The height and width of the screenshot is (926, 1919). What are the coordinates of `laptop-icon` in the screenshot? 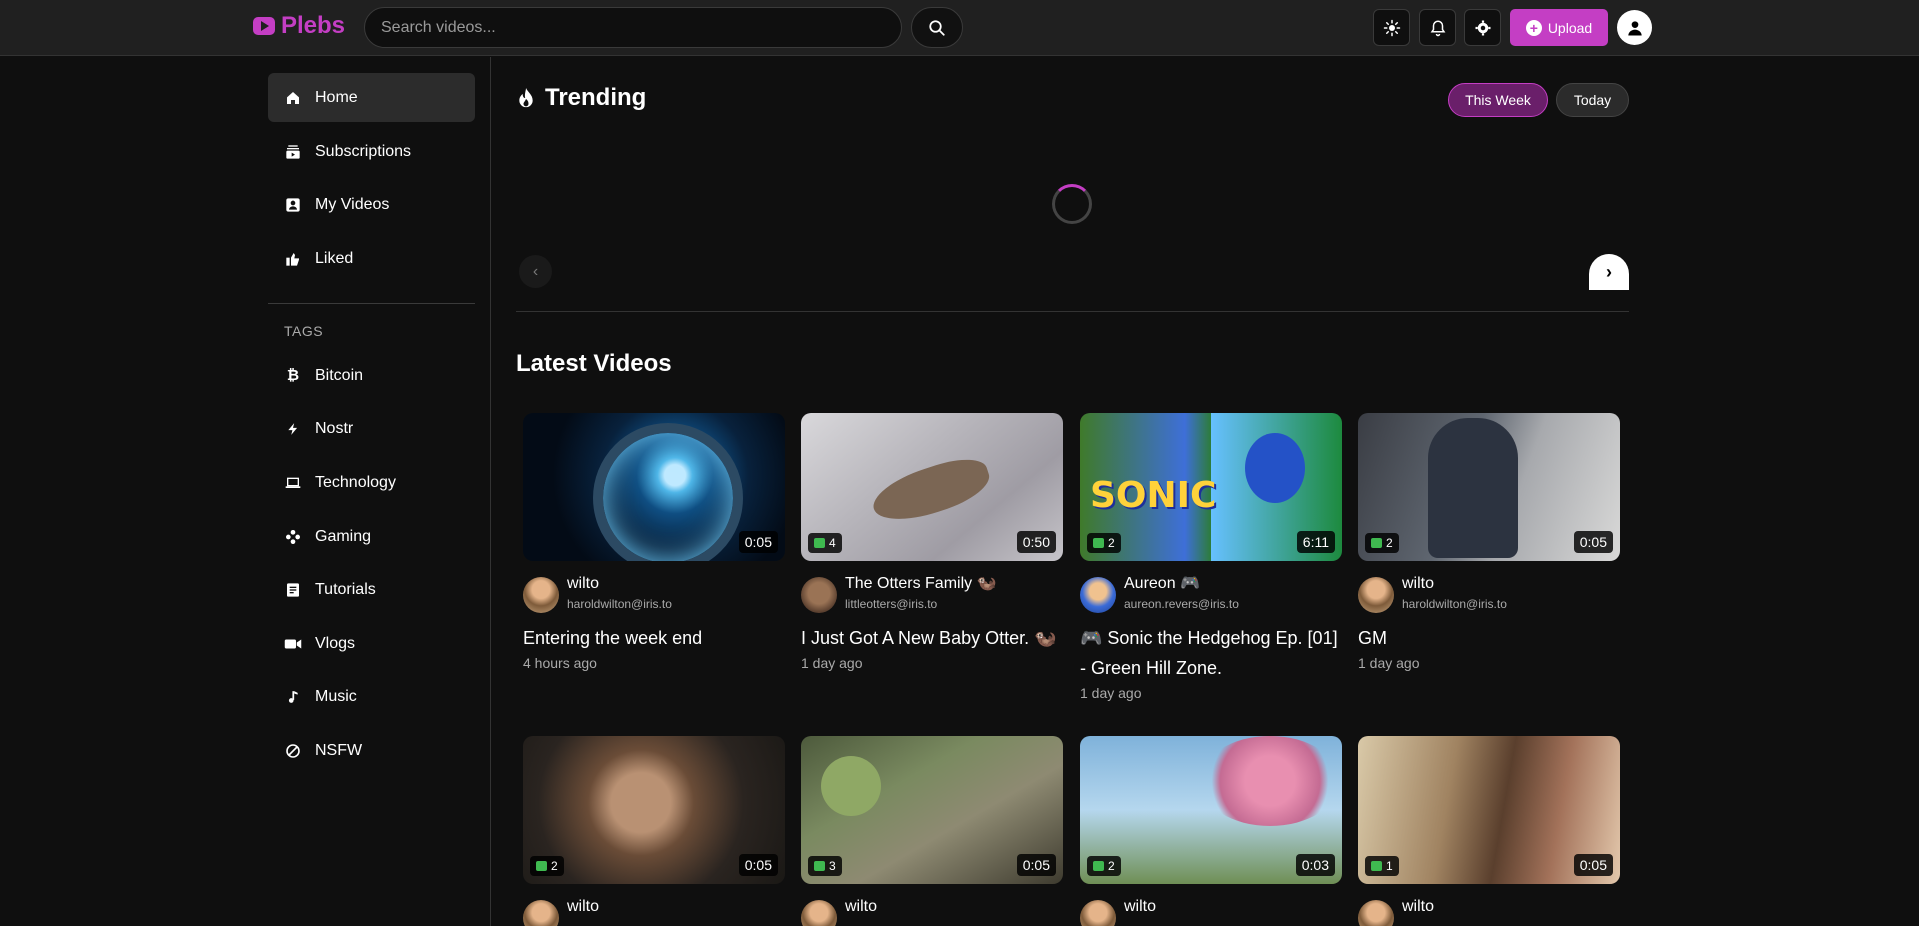 It's located at (293, 483).